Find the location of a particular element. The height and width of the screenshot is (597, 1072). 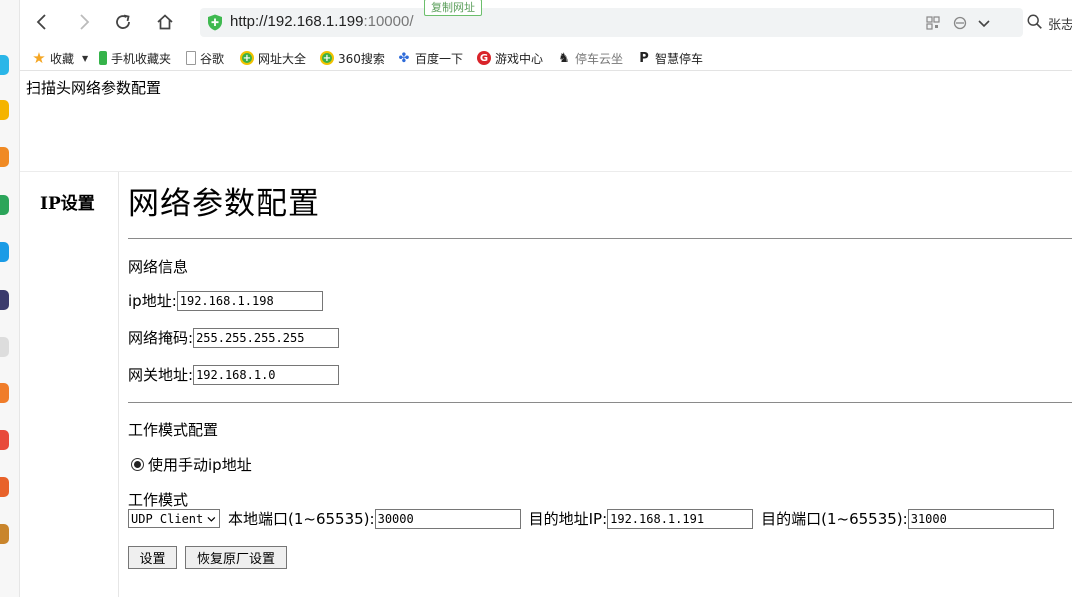

bookmark-game-center: G 游戏中心 is located at coordinates (510, 58).